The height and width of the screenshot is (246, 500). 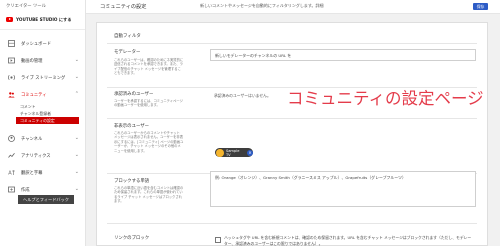 I want to click on hidden-user-chip: Sample TV ×, so click(x=234, y=152).